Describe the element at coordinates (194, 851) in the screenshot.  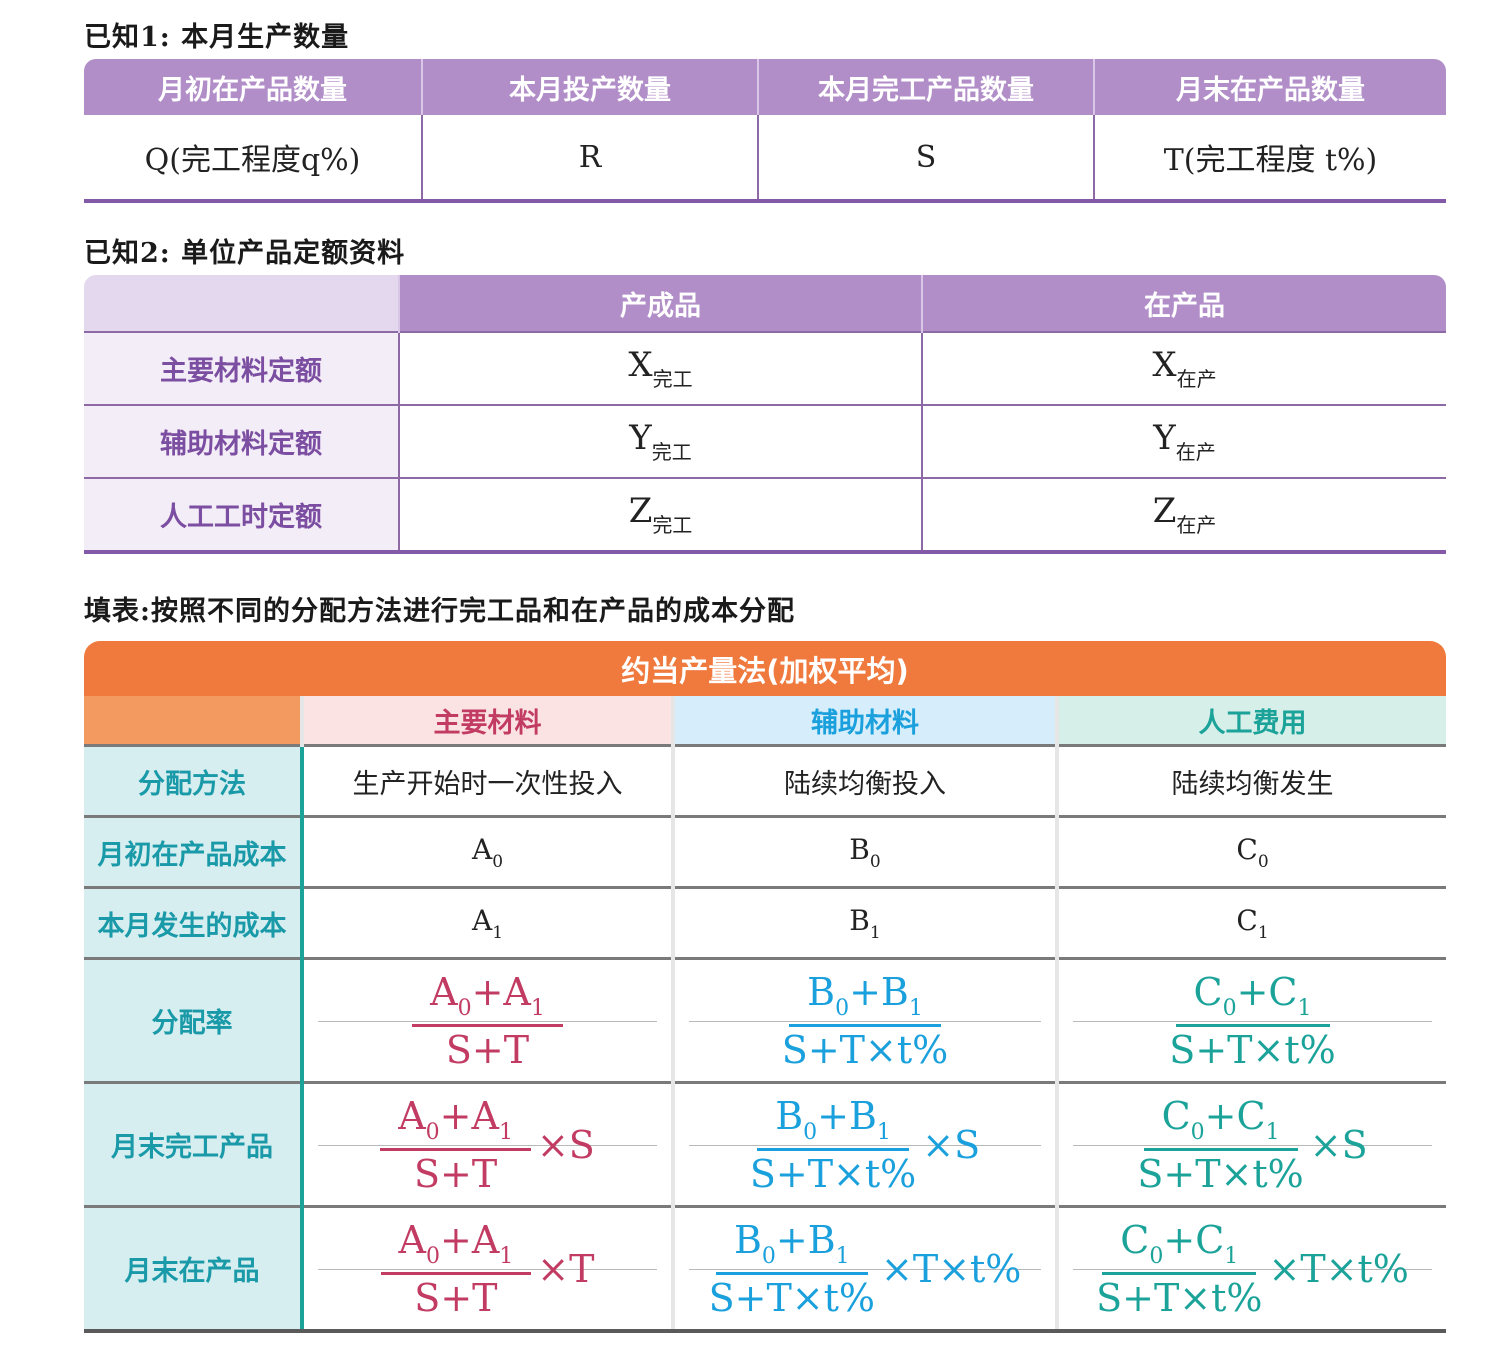
I see `row-label-opening-cost: 月初在产品成本` at that location.